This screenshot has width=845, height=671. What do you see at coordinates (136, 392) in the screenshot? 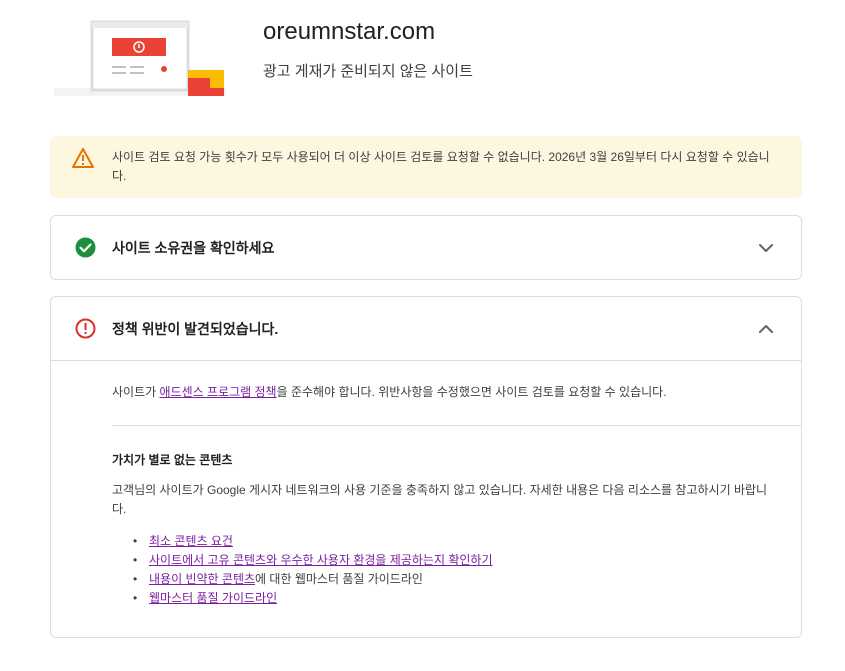
I see `policy-prefix: 사이트가` at bounding box center [136, 392].